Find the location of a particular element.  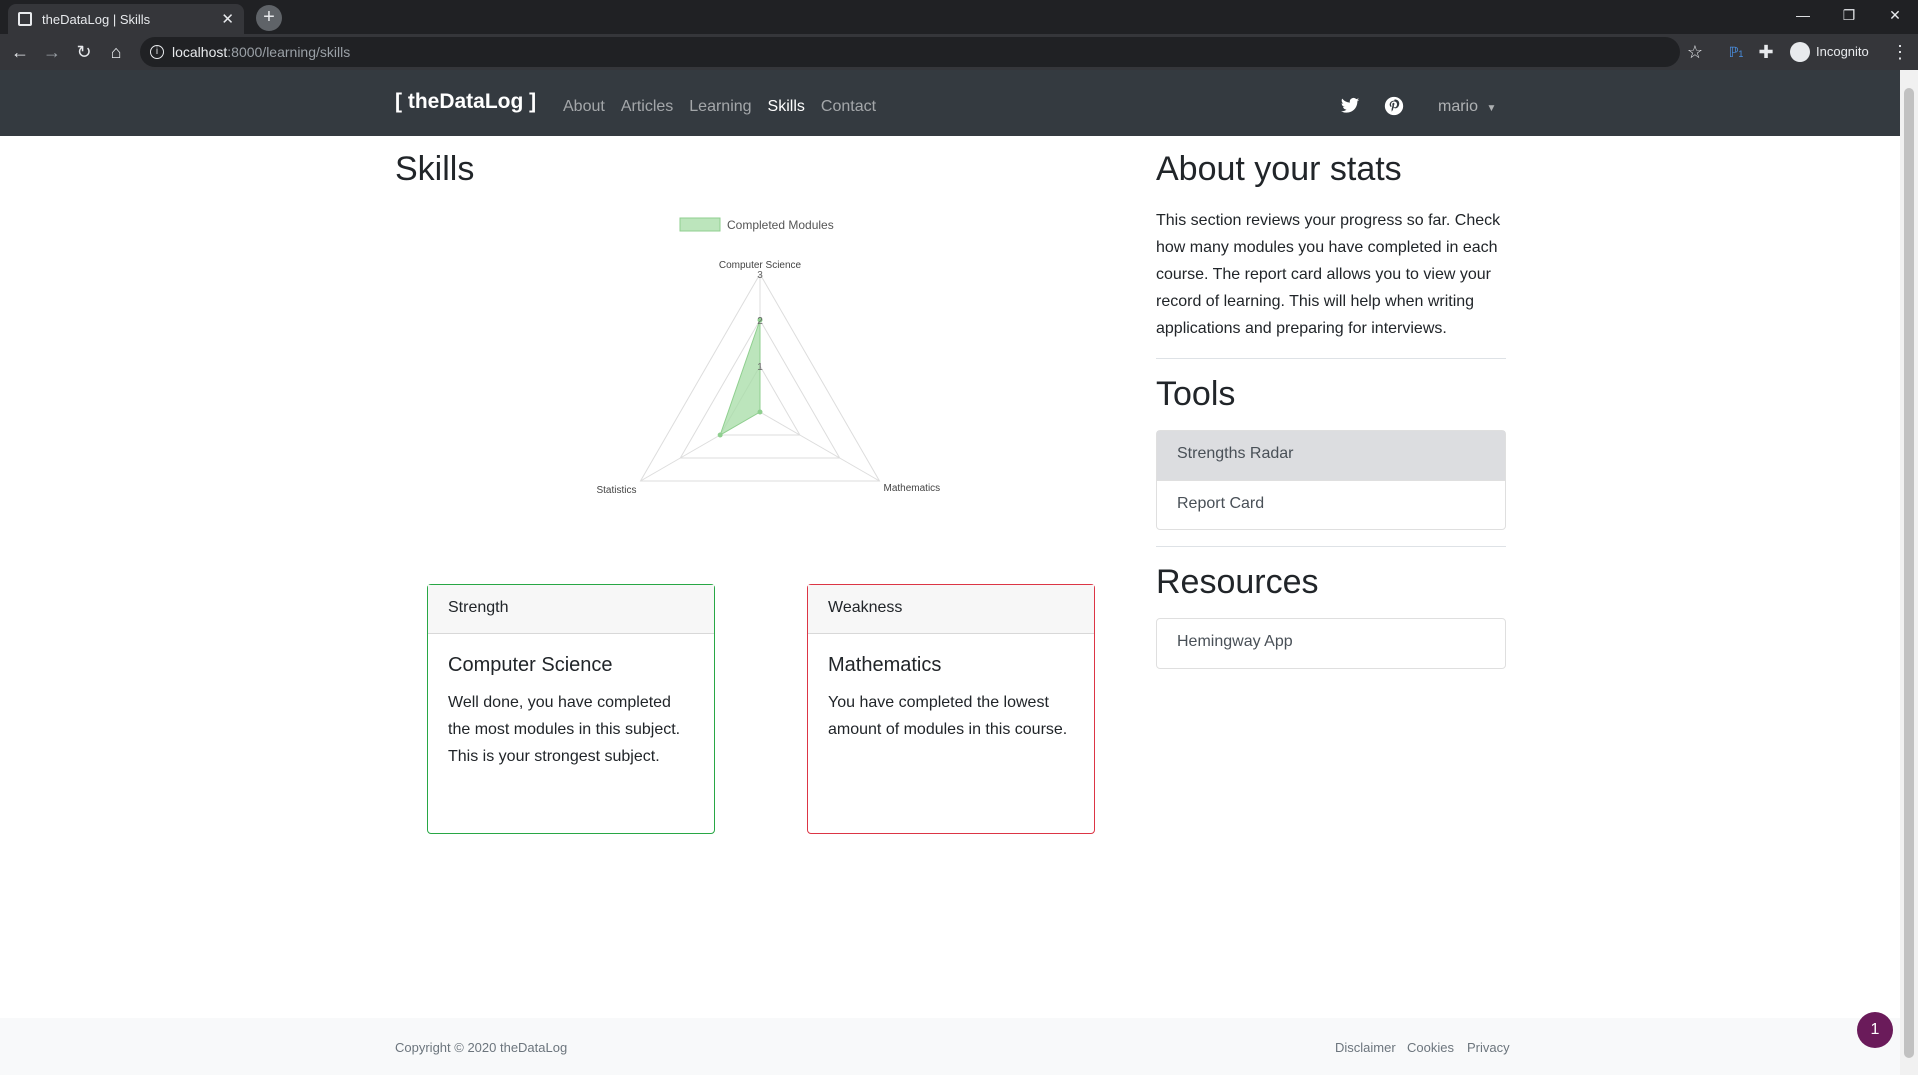

resources-list: Hemingway App is located at coordinates (1331, 643).